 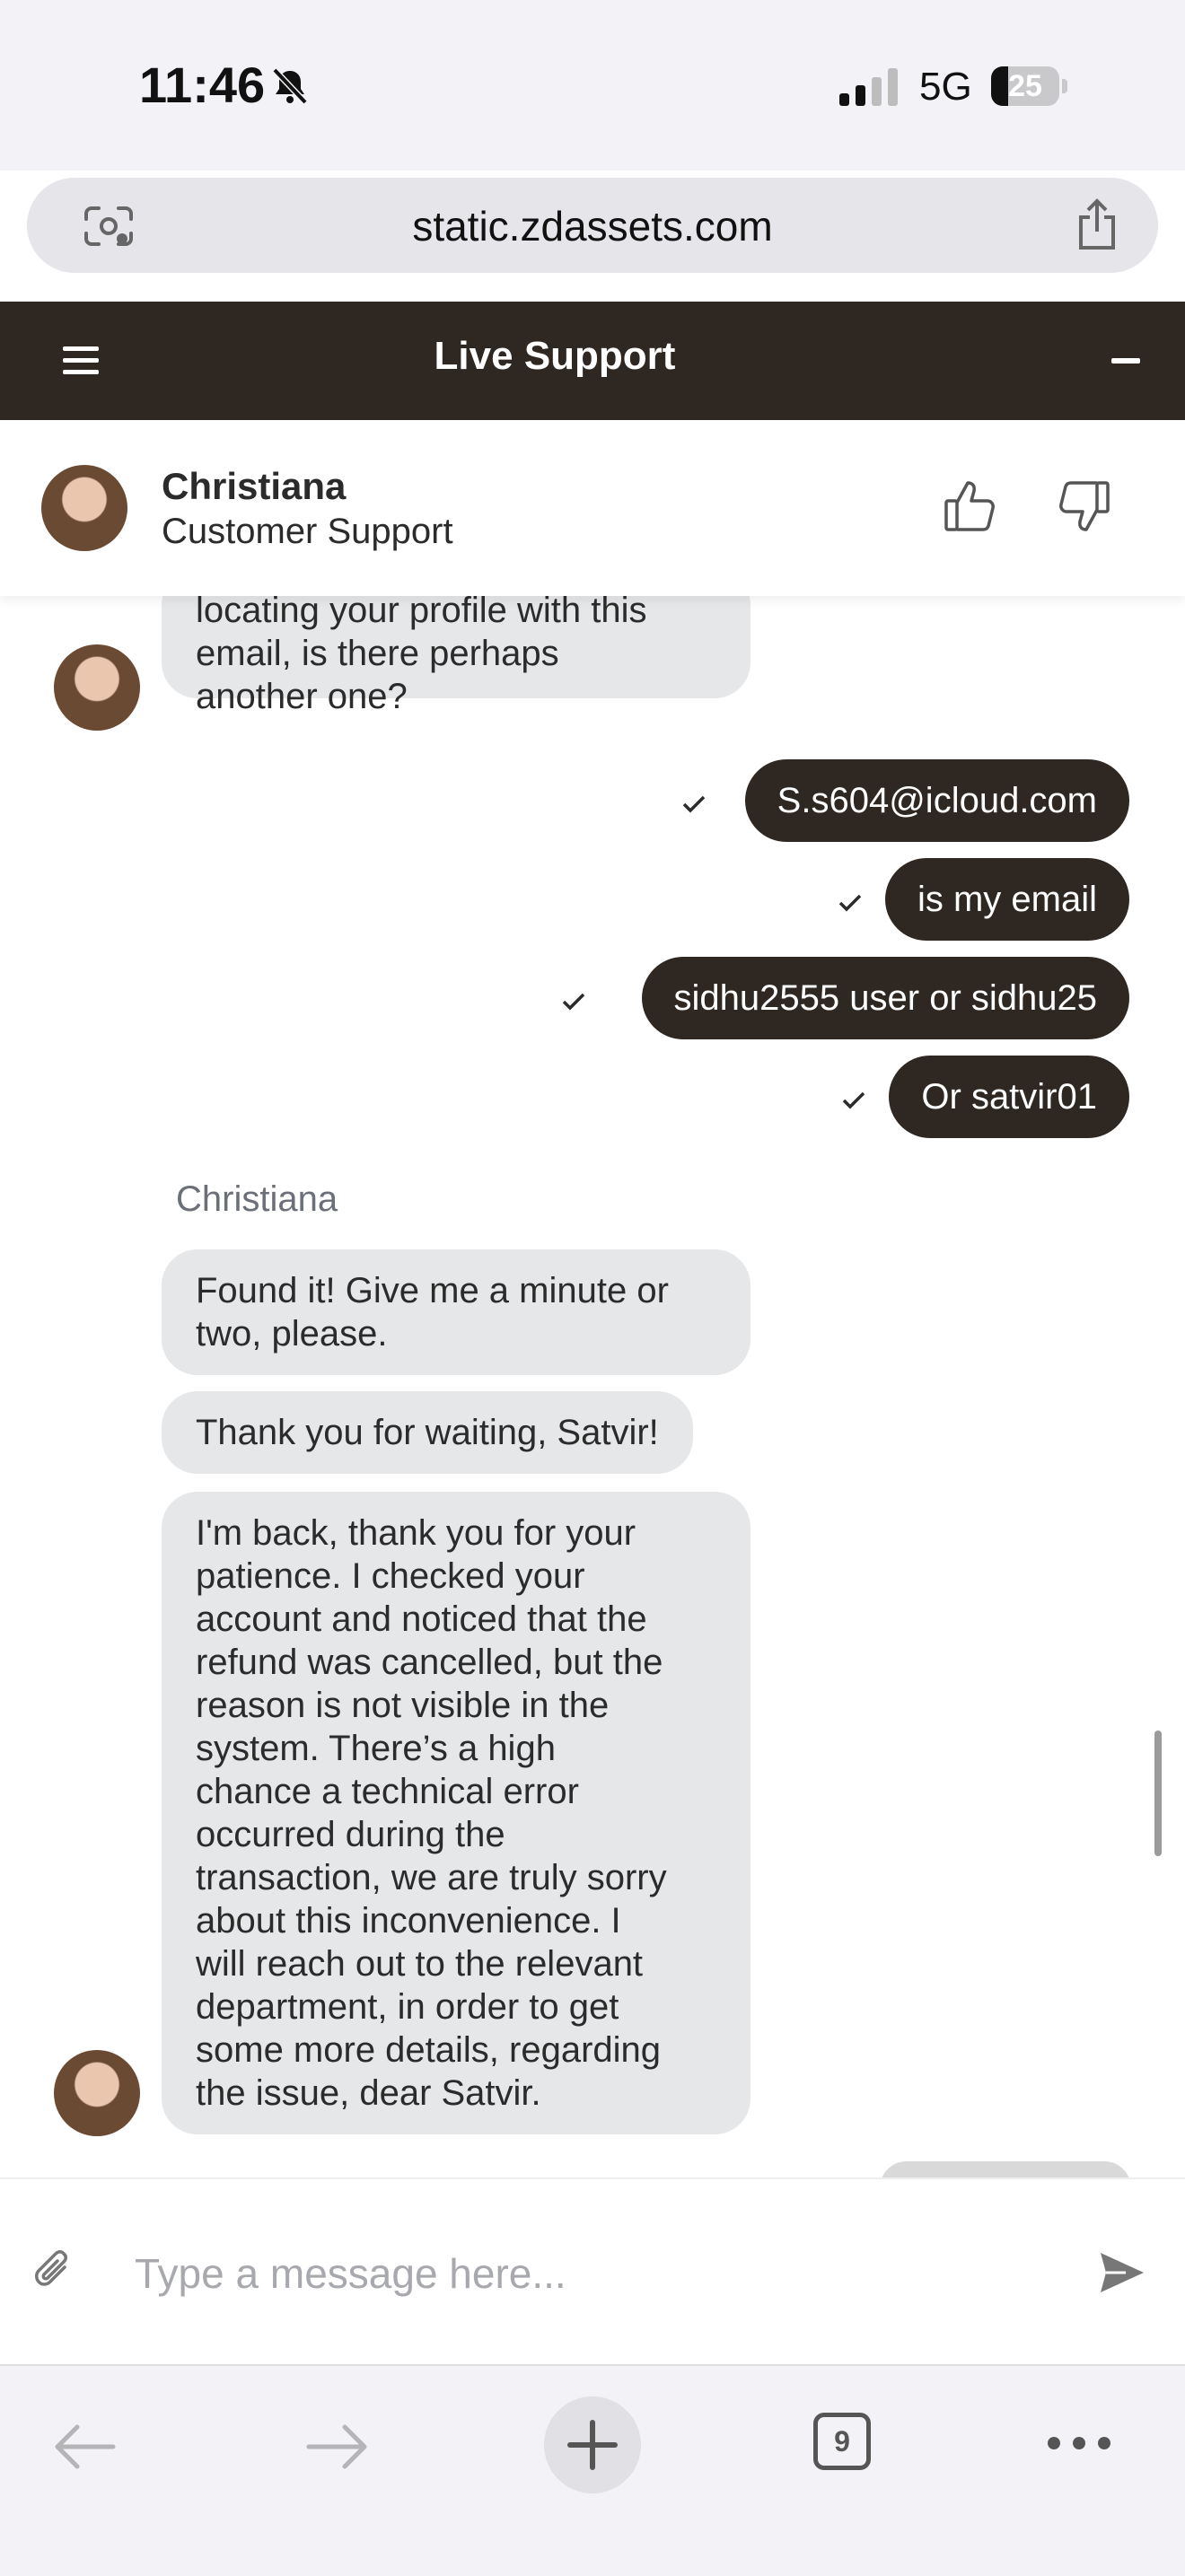 What do you see at coordinates (1083, 509) in the screenshot?
I see `thumbs-down-icon` at bounding box center [1083, 509].